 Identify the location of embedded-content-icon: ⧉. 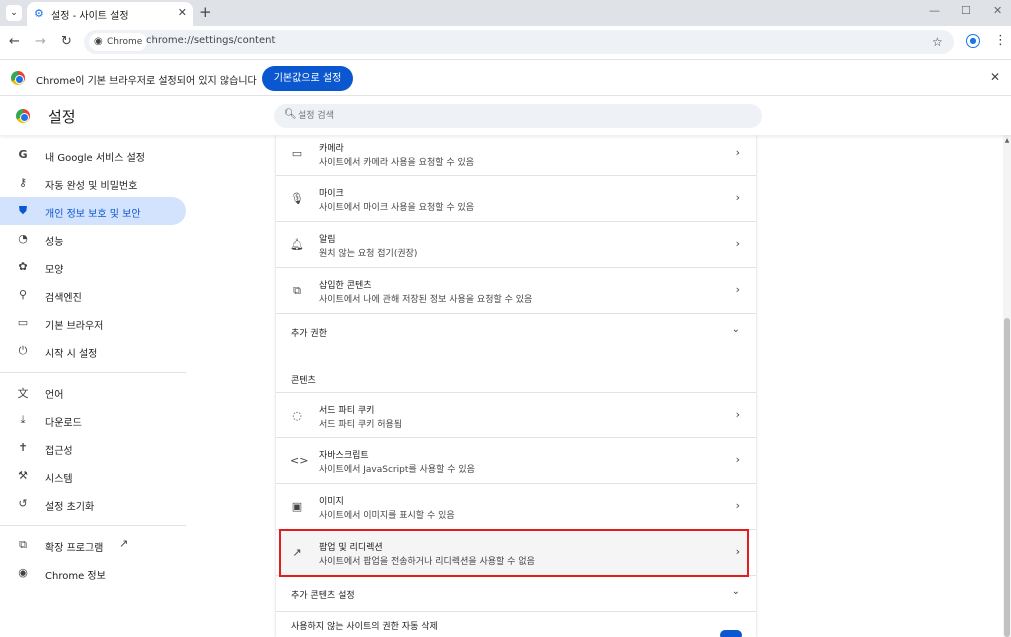
(297, 290).